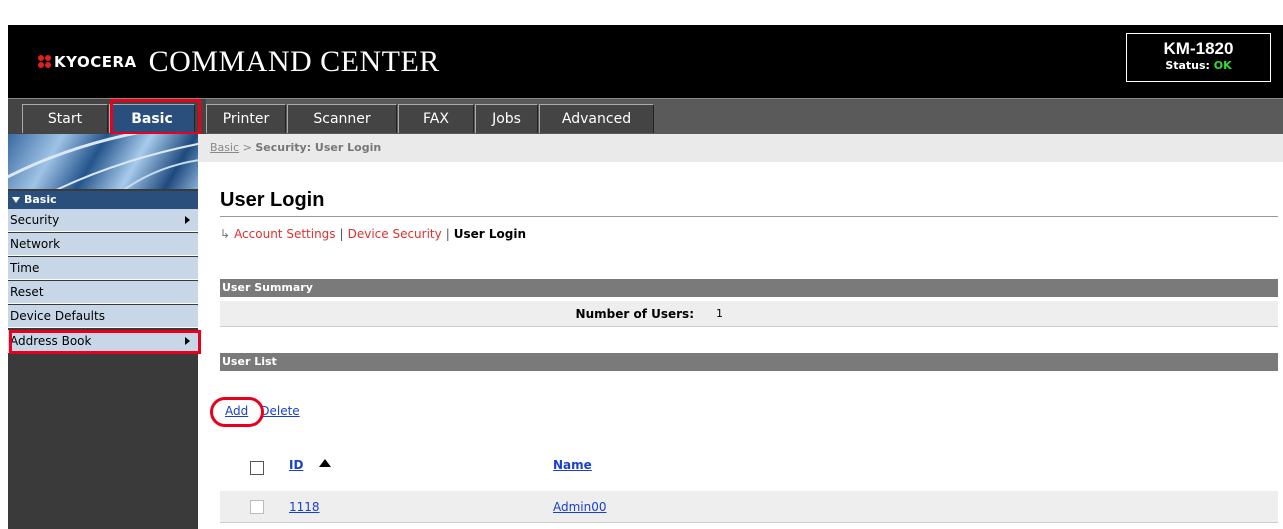 This screenshot has width=1283, height=529. What do you see at coordinates (51, 341) in the screenshot?
I see `sidebar-item-label: Address Book` at bounding box center [51, 341].